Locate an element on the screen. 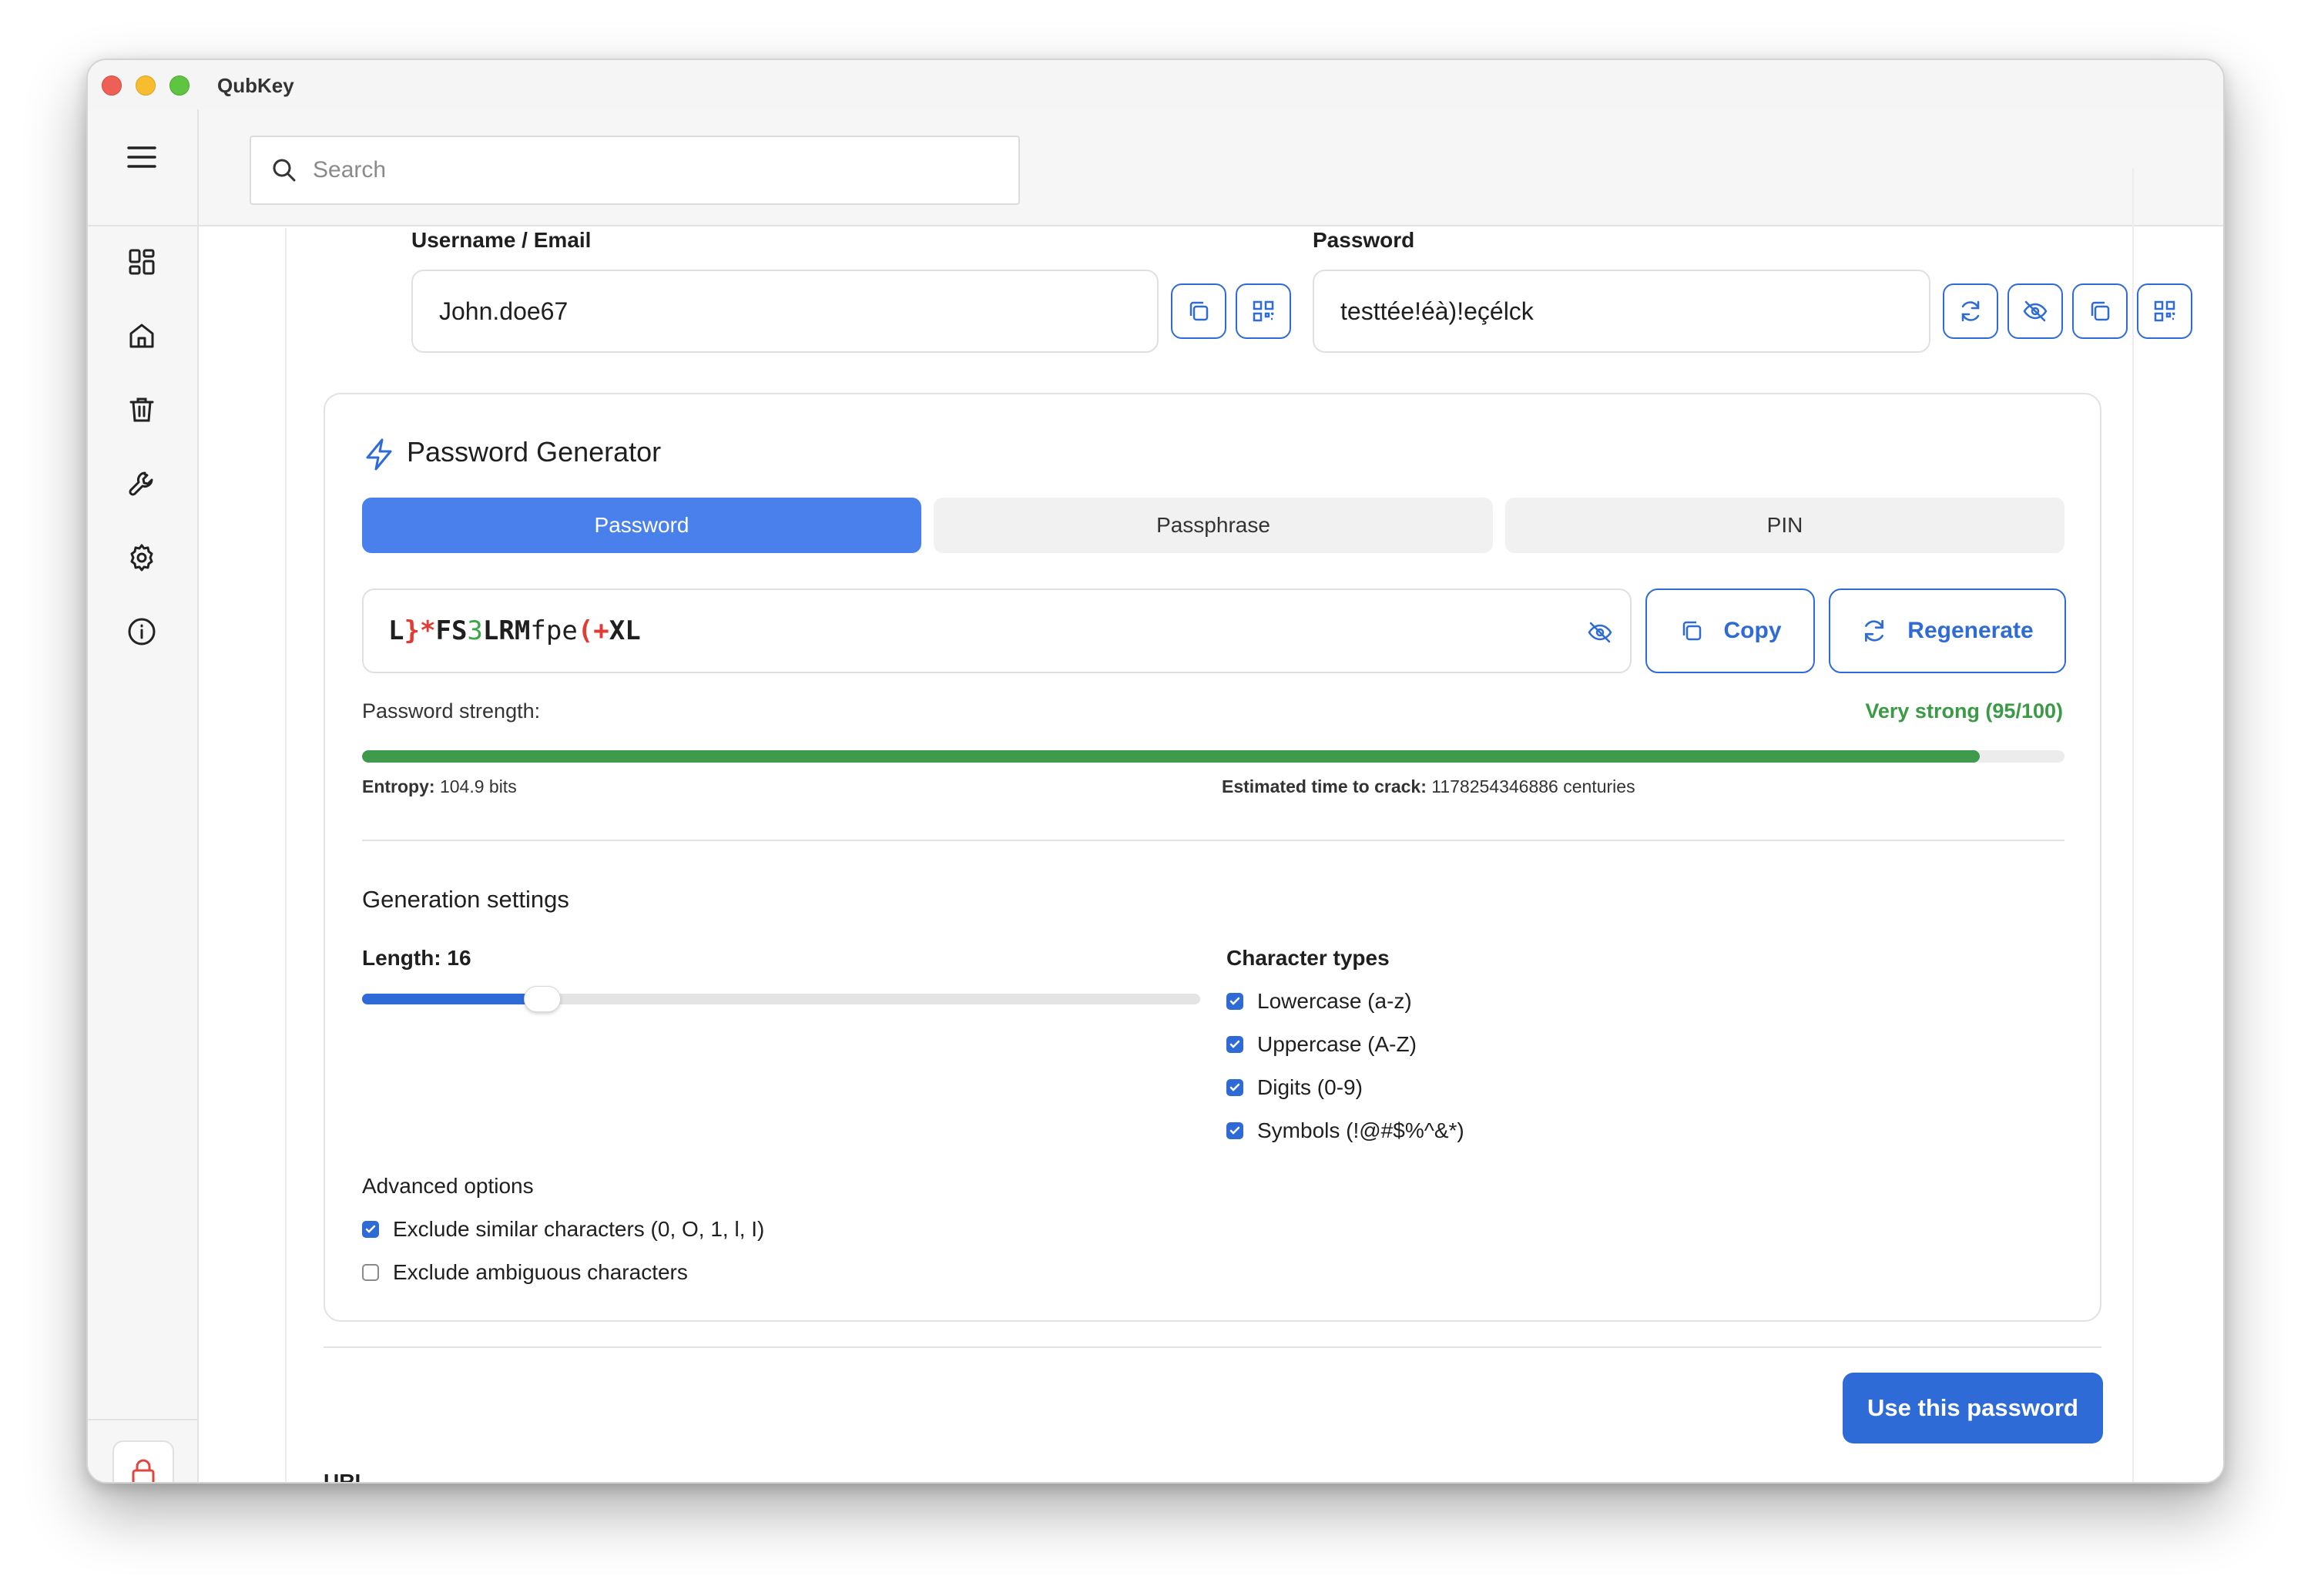  top-bar is located at coordinates (1211, 167).